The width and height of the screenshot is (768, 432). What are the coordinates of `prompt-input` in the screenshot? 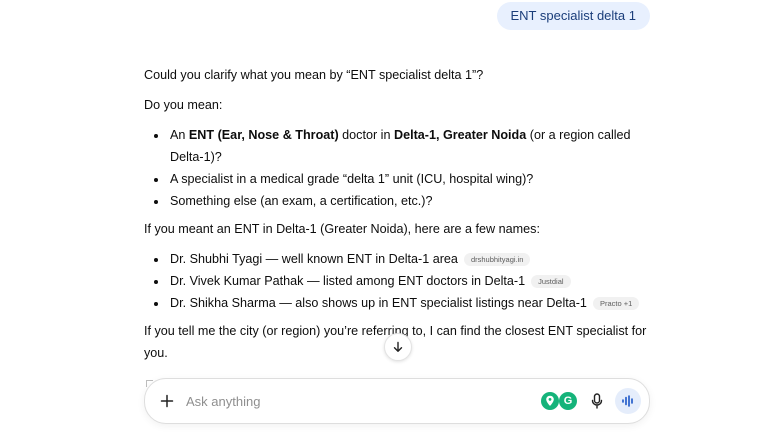 It's located at (351, 401).